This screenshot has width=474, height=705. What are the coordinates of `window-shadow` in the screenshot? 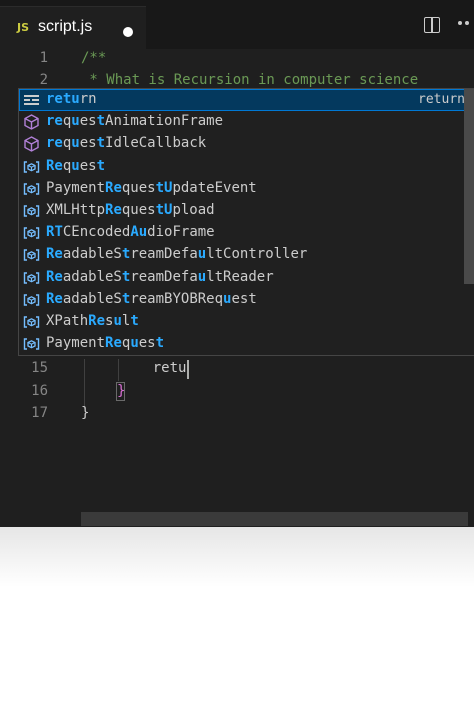 It's located at (237, 557).